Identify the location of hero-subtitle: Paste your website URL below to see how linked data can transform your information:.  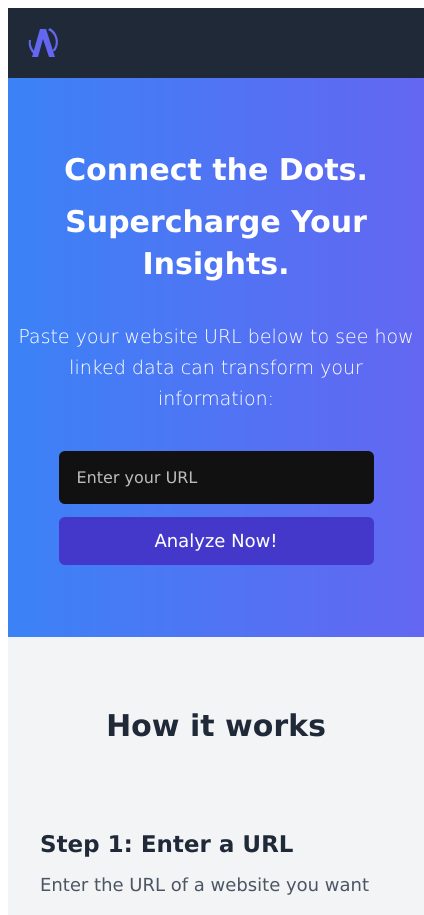
(216, 368).